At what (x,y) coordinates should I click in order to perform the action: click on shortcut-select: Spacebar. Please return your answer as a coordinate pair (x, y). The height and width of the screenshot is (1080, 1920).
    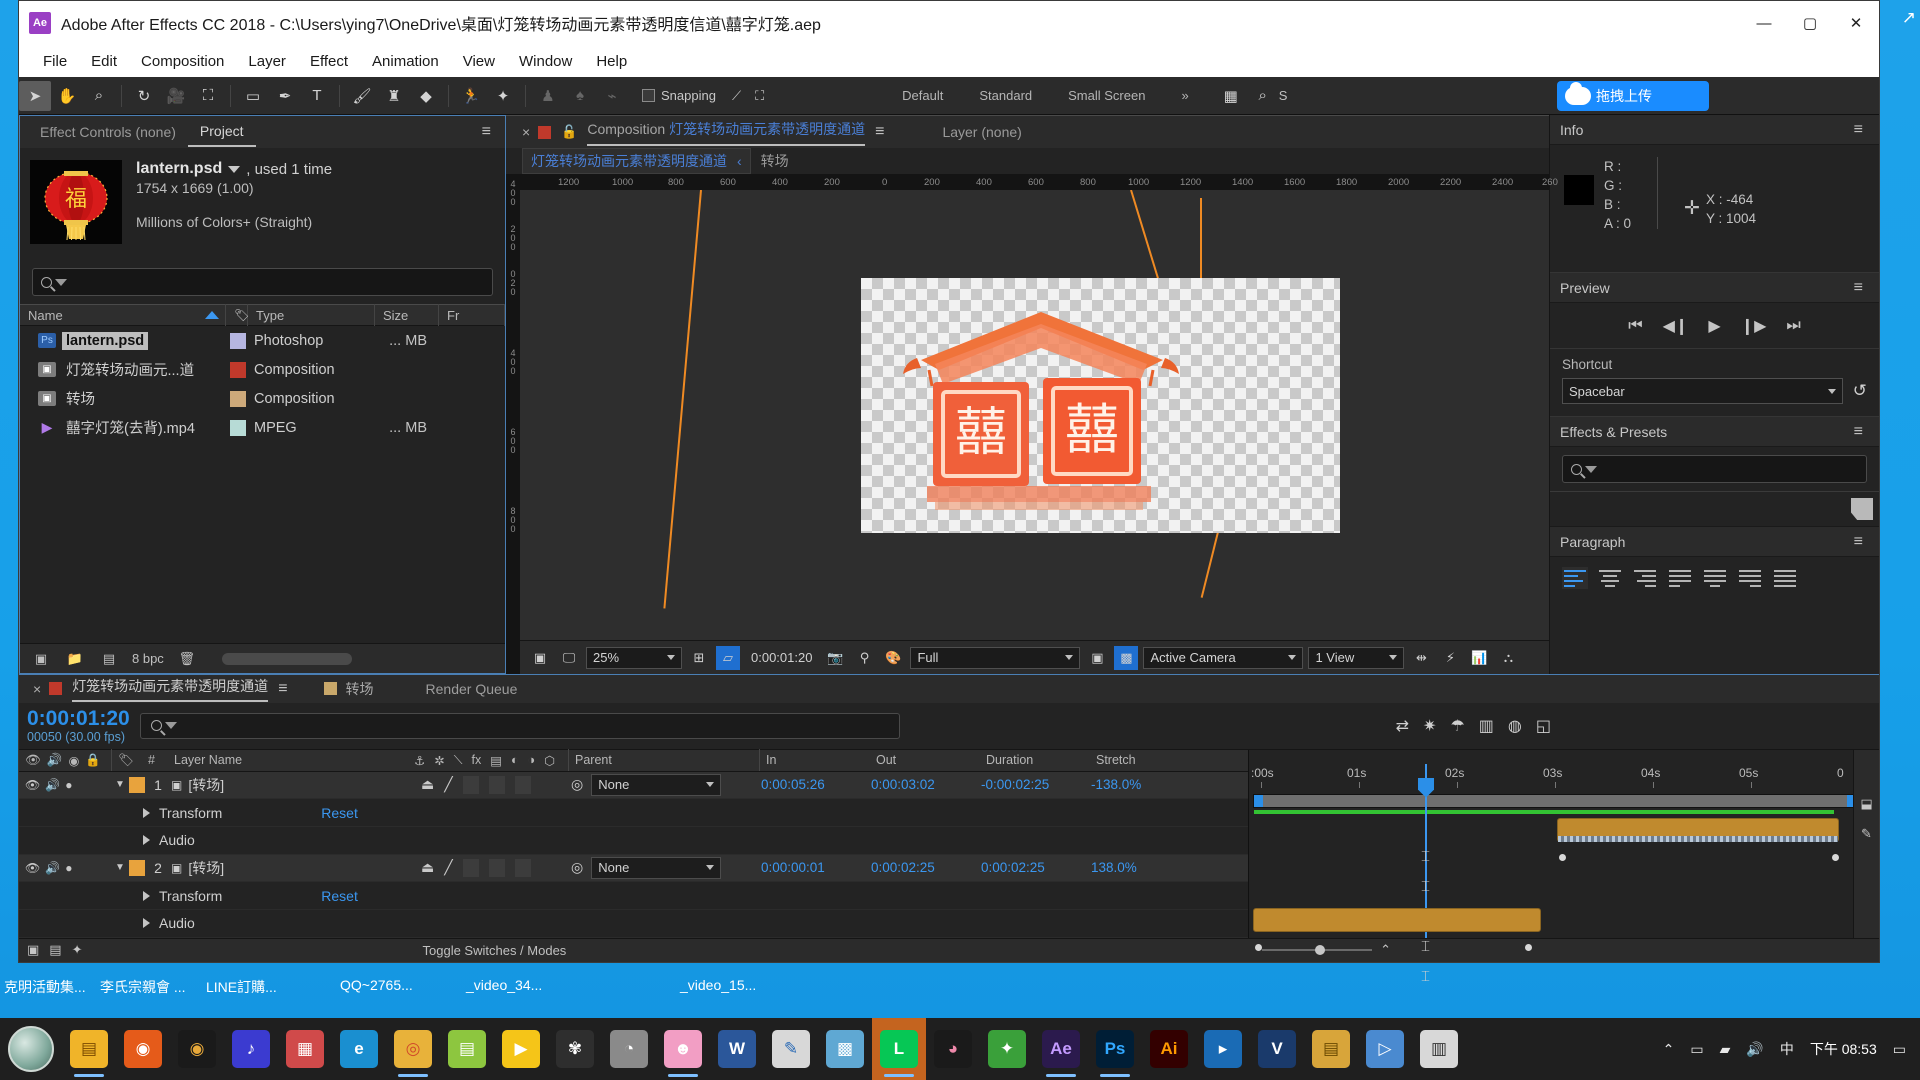
    Looking at the image, I should click on (1702, 391).